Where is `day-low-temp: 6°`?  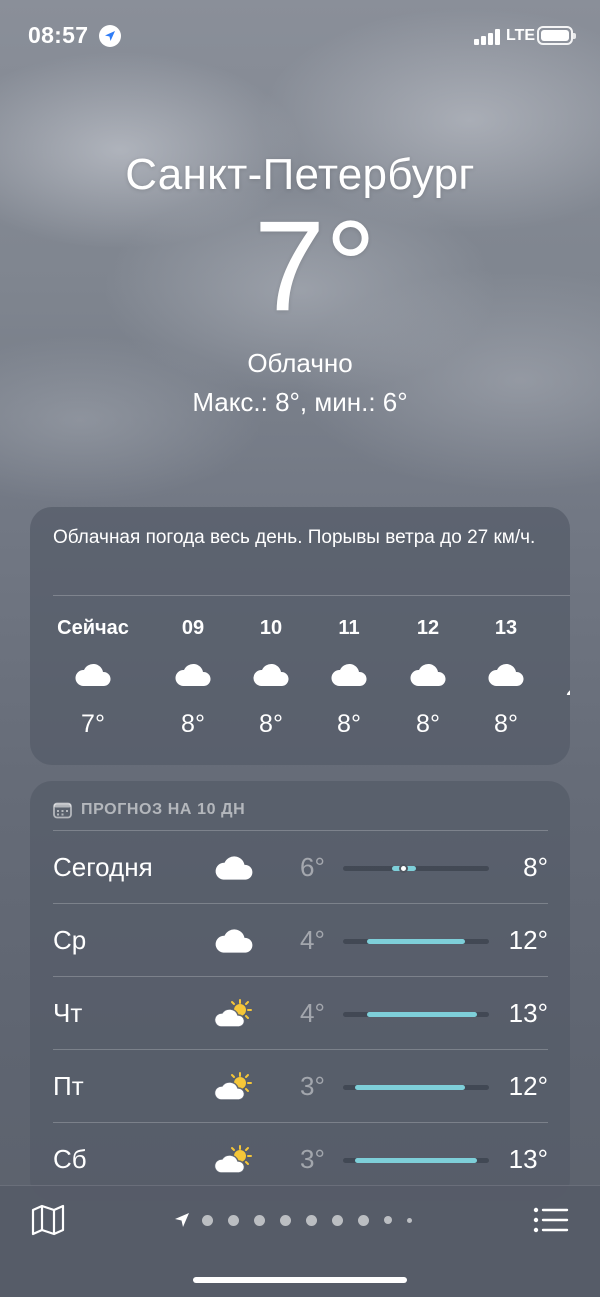 day-low-temp: 6° is located at coordinates (312, 867).